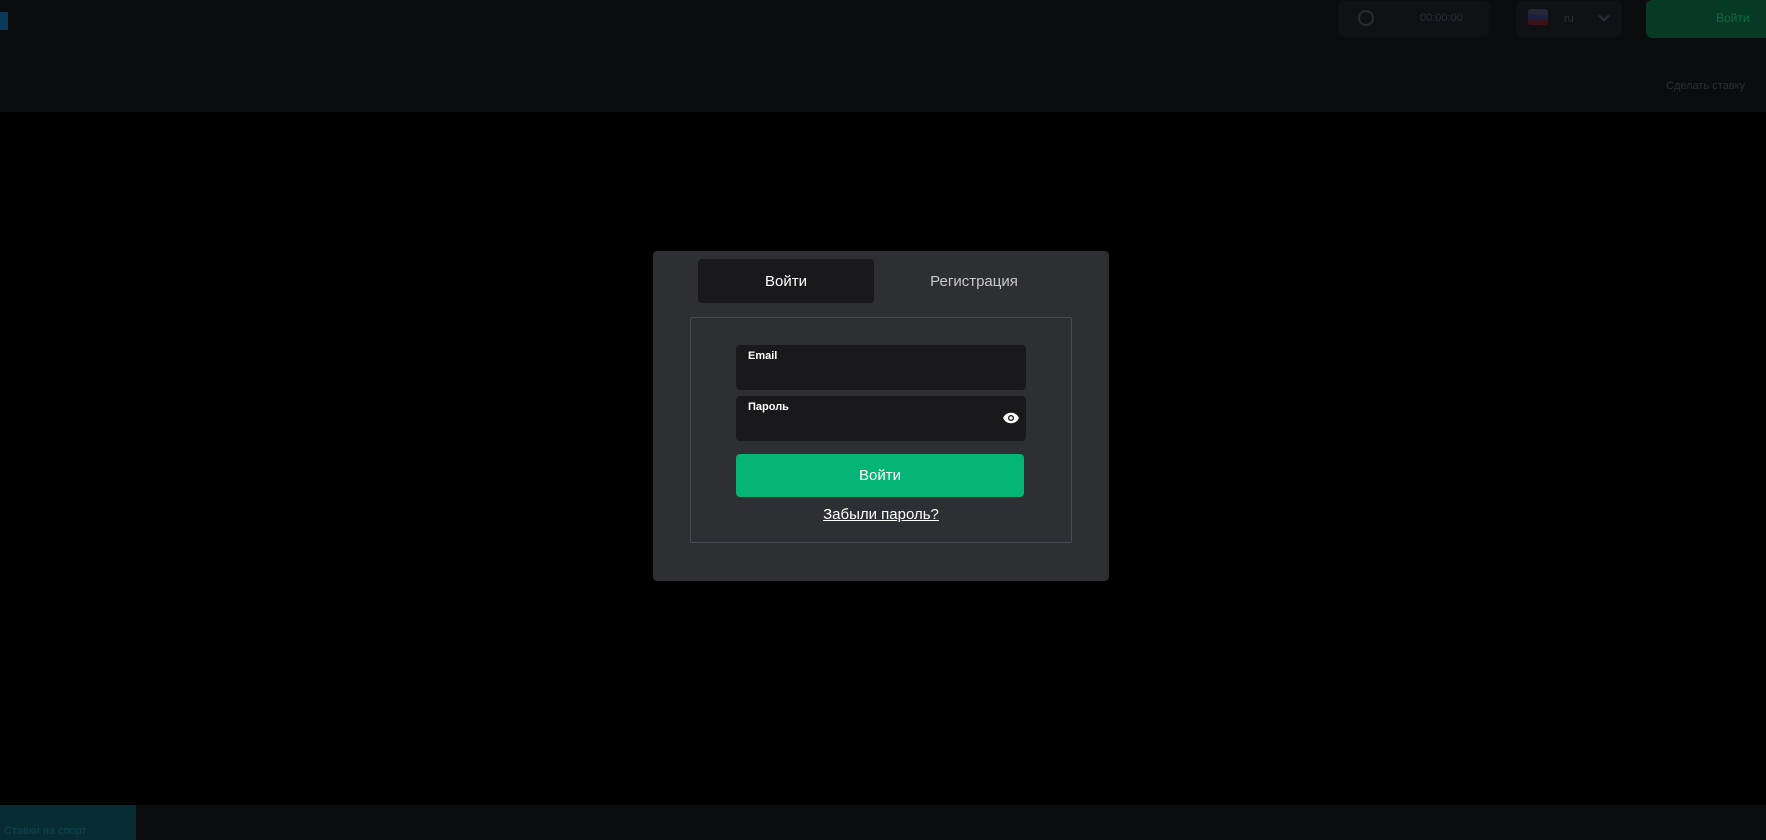  I want to click on header-secondary-link: Сделать ставку, so click(1705, 86).